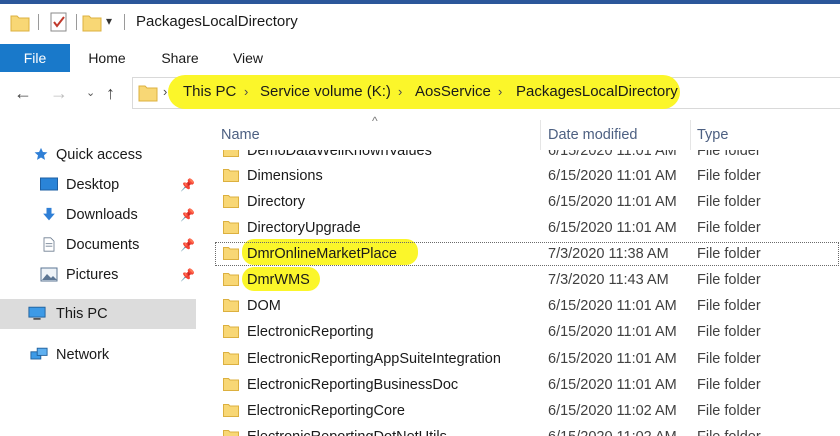 The height and width of the screenshot is (436, 840). I want to click on customize-dropdown-icon: ▾, so click(109, 21).